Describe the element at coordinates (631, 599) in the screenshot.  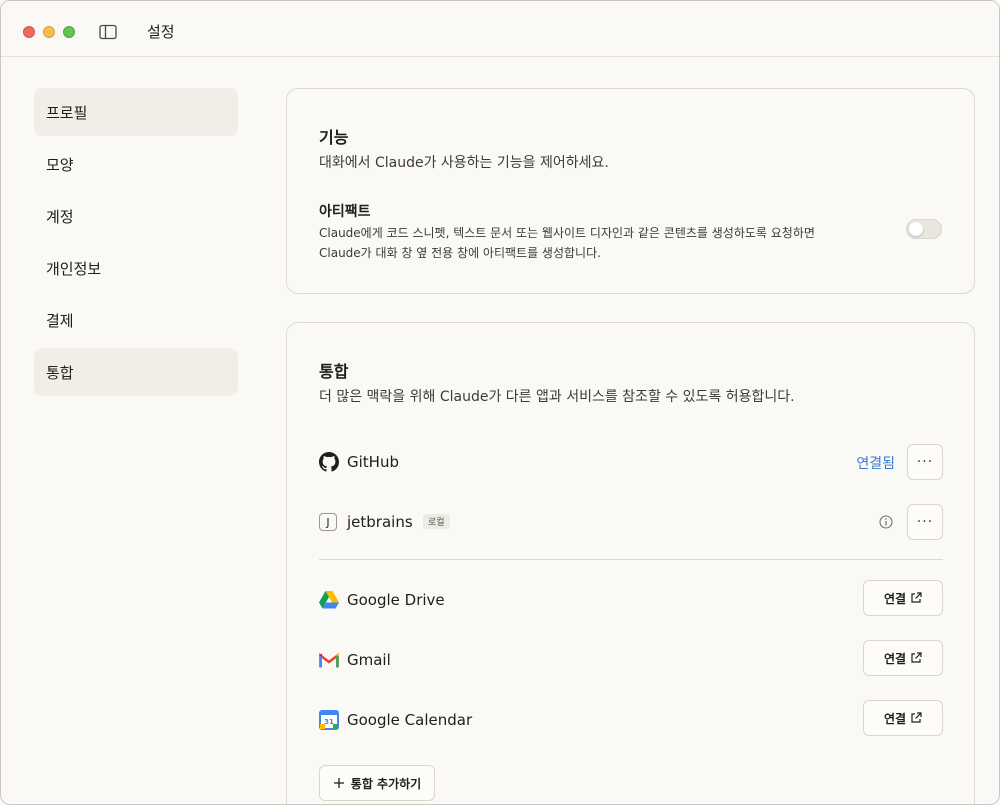
I see `integration-row-google-drive: Google Drive 연결` at that location.